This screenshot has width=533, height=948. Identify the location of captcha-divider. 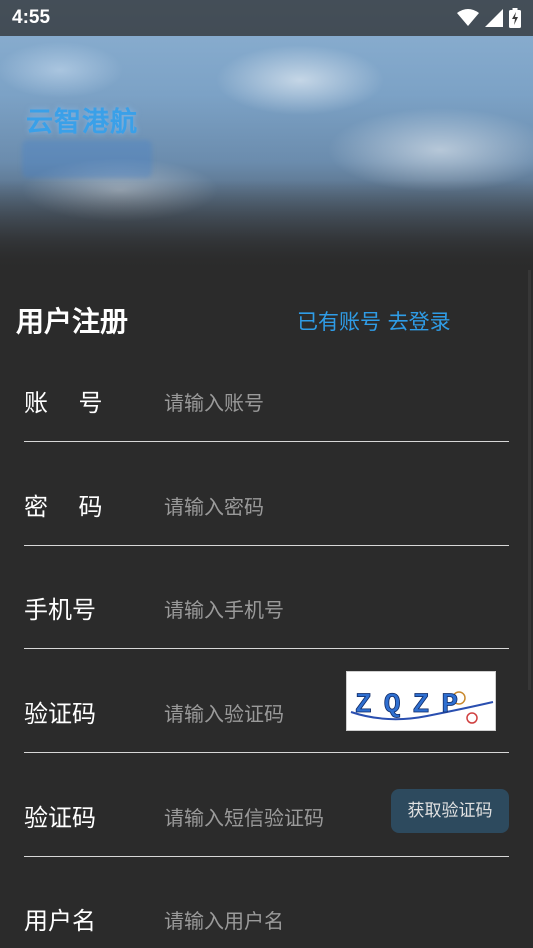
(266, 752).